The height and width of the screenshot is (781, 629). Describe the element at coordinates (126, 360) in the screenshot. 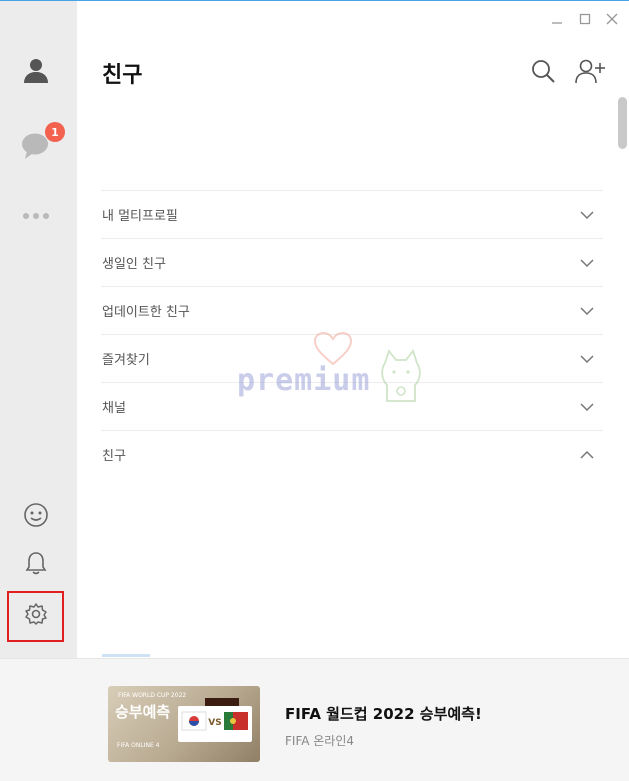

I see `section-label: 즐겨찾기` at that location.